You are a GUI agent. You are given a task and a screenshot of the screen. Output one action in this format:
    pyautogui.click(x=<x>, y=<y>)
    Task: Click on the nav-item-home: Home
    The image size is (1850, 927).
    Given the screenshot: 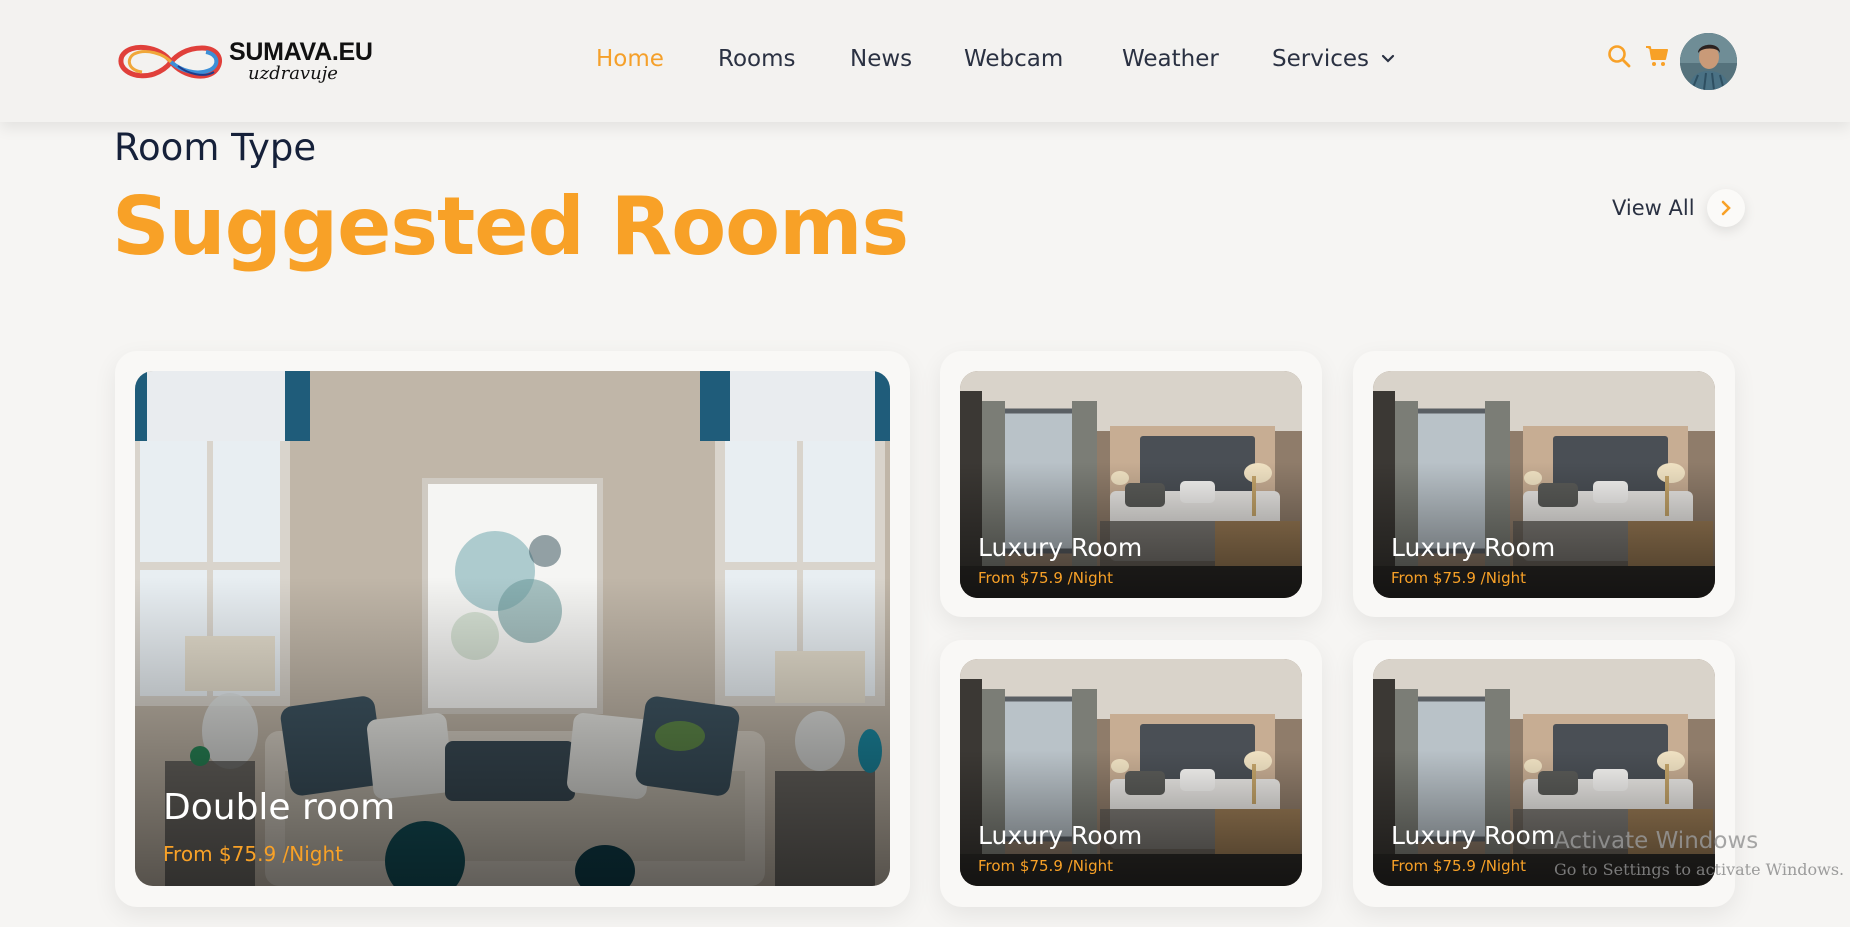 What is the action you would take?
    pyautogui.click(x=630, y=59)
    